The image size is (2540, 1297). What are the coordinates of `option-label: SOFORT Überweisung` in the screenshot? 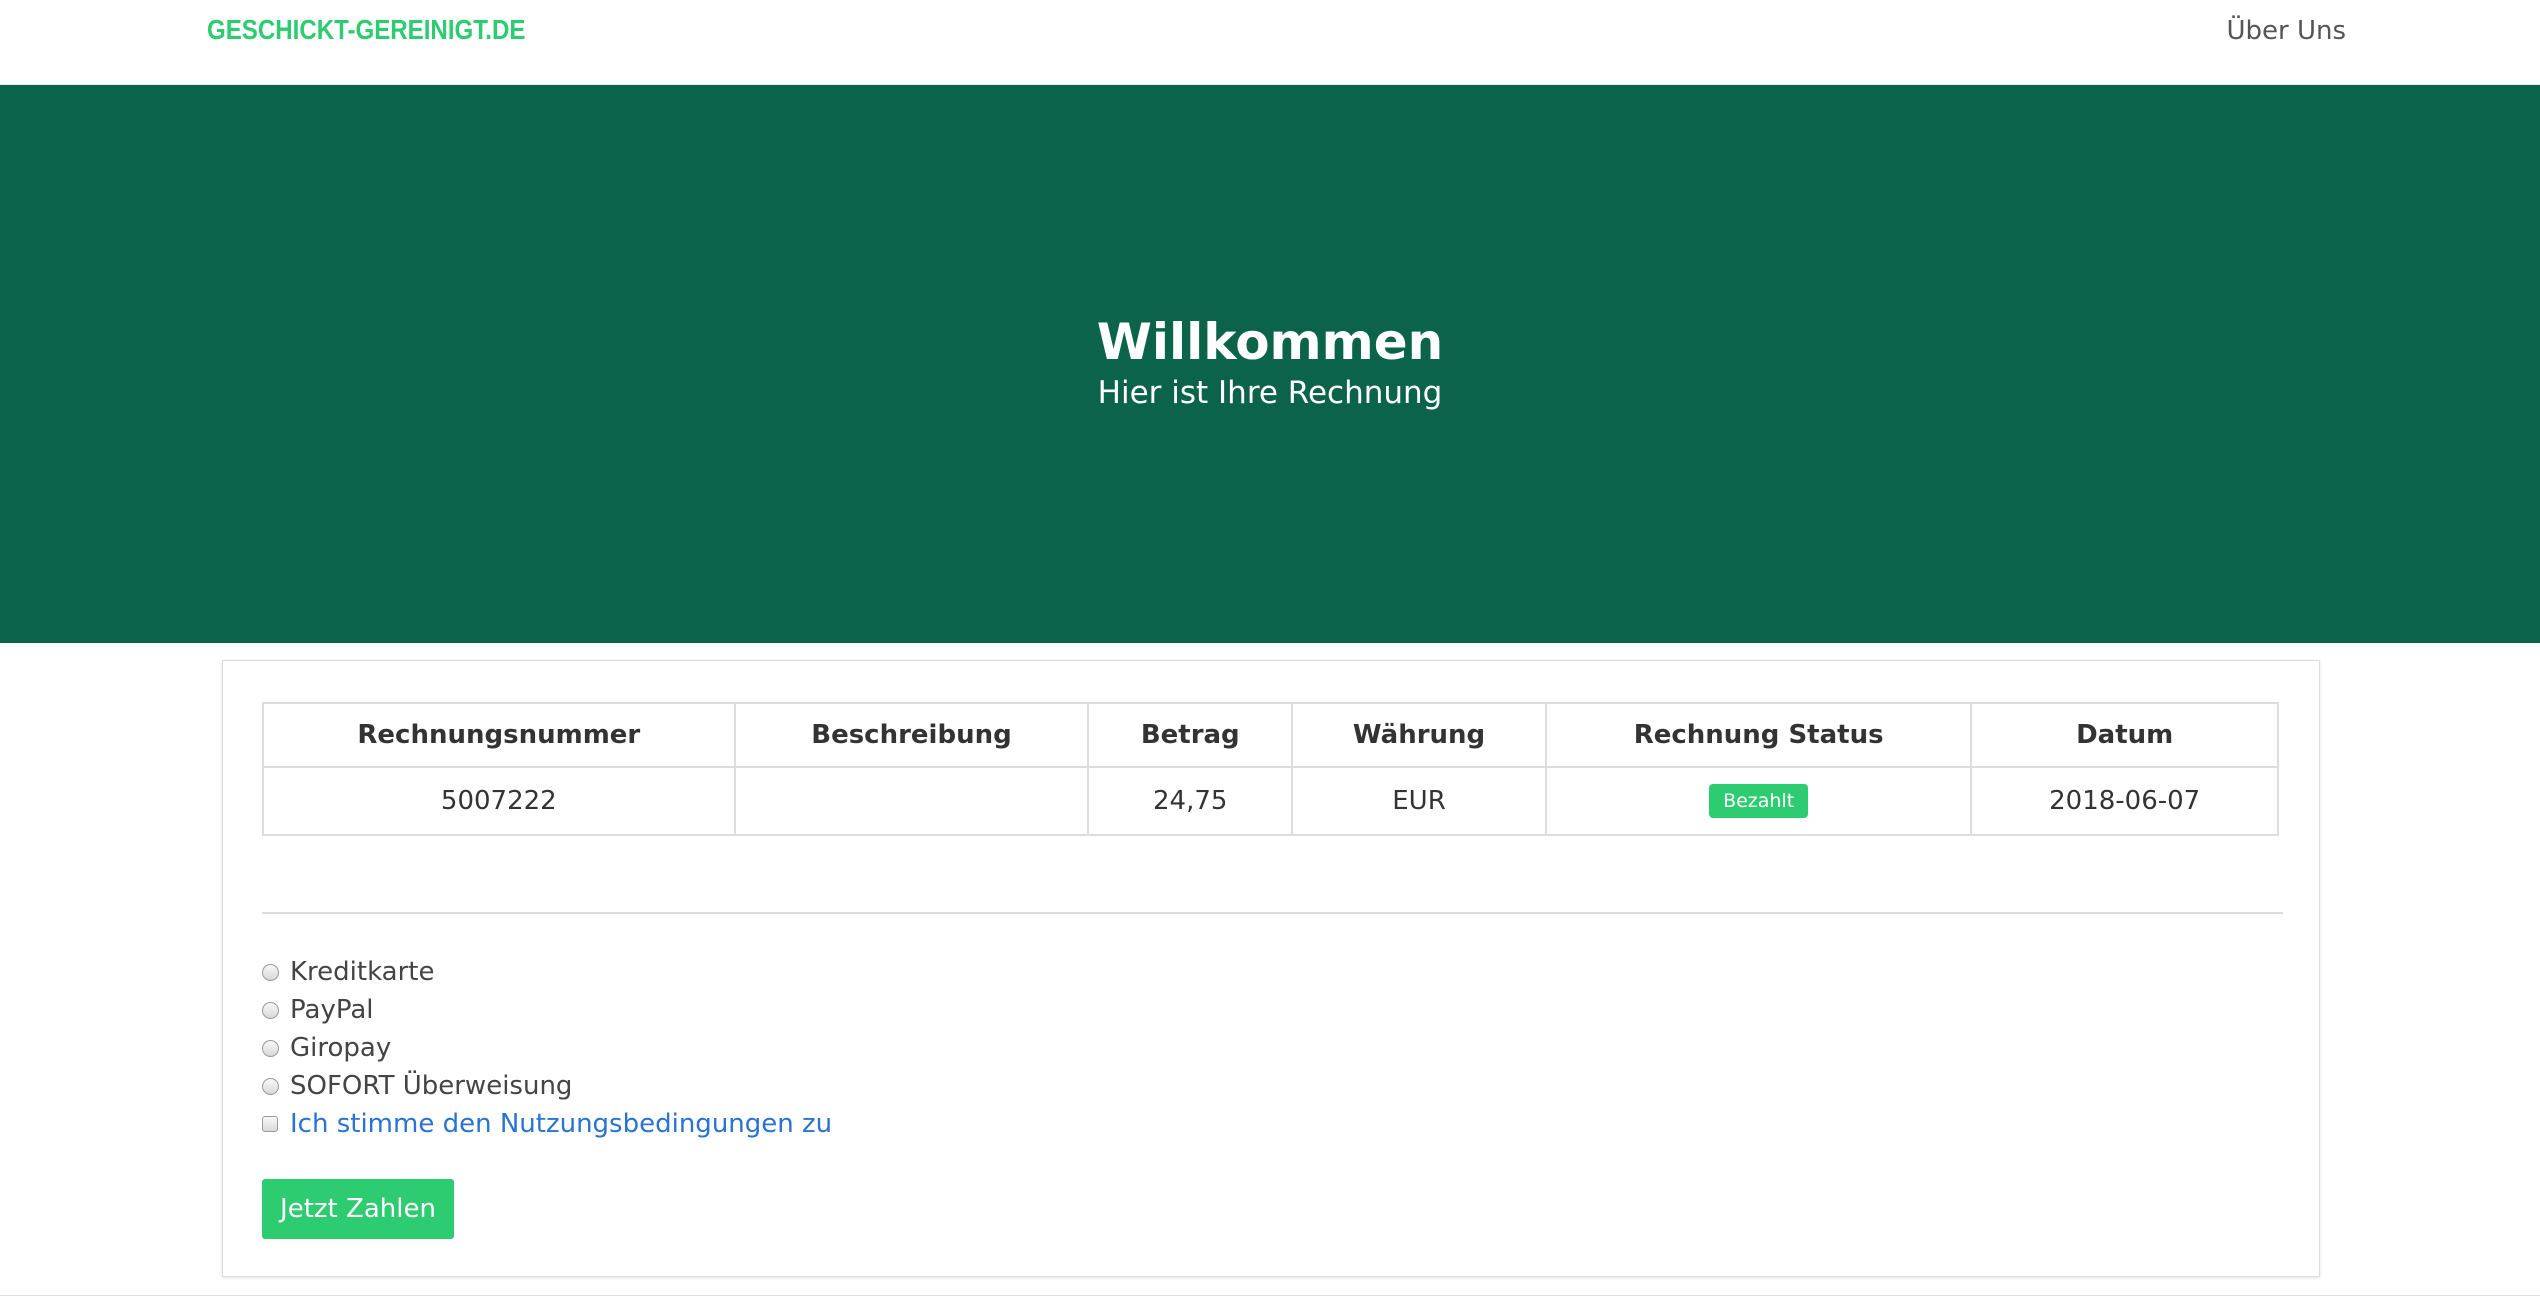 It's located at (431, 1086).